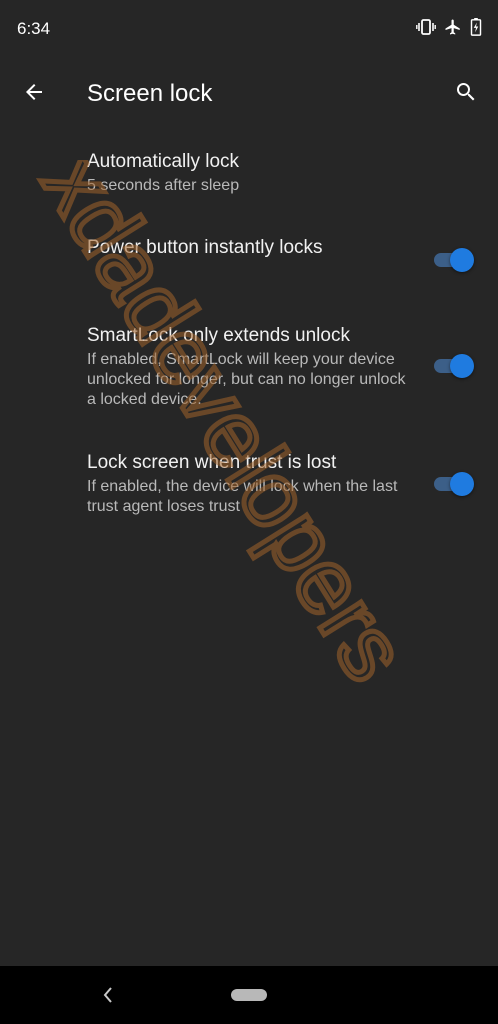 The height and width of the screenshot is (1024, 498). I want to click on nav-back-icon, so click(108, 995).